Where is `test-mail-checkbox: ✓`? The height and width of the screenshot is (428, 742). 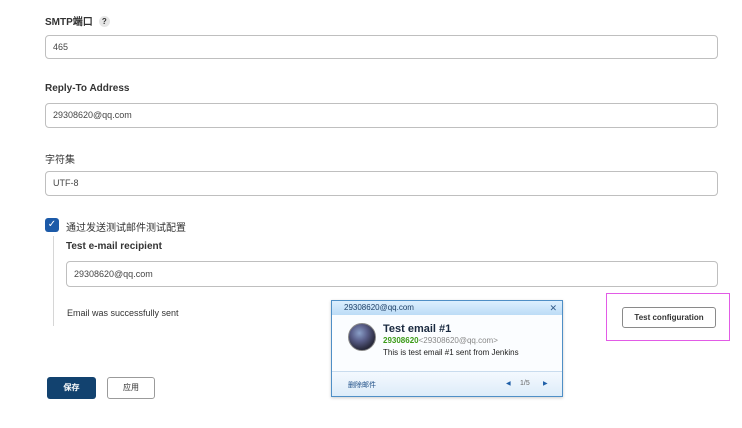
test-mail-checkbox: ✓ is located at coordinates (52, 225).